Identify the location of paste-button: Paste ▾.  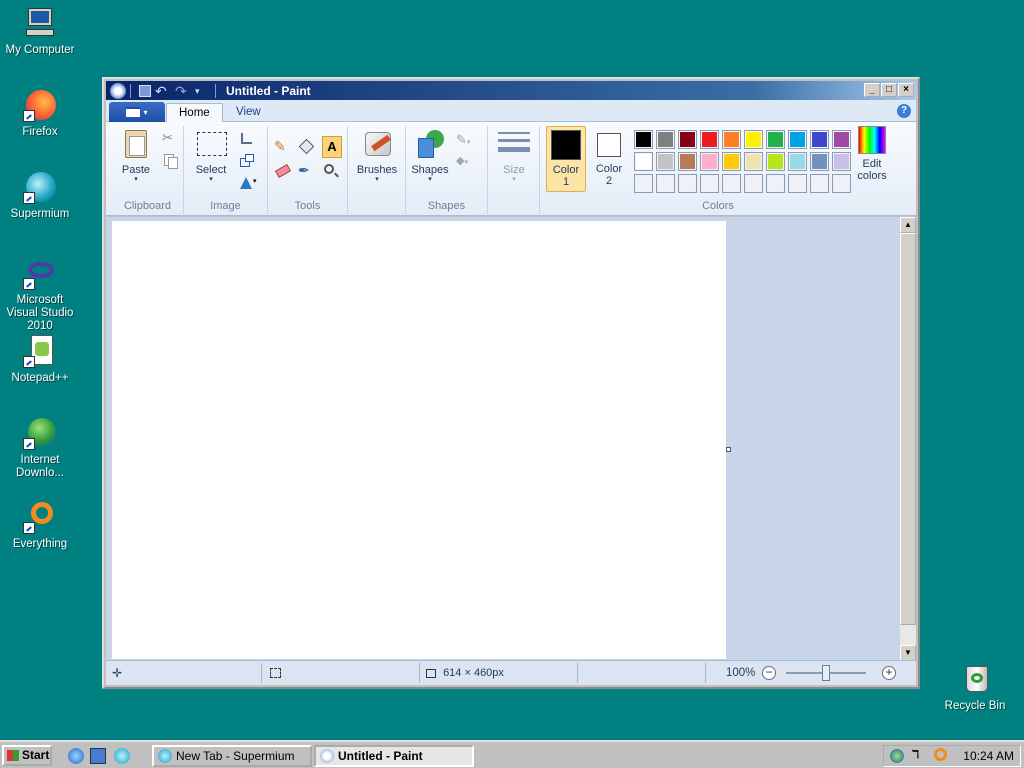
(136, 156).